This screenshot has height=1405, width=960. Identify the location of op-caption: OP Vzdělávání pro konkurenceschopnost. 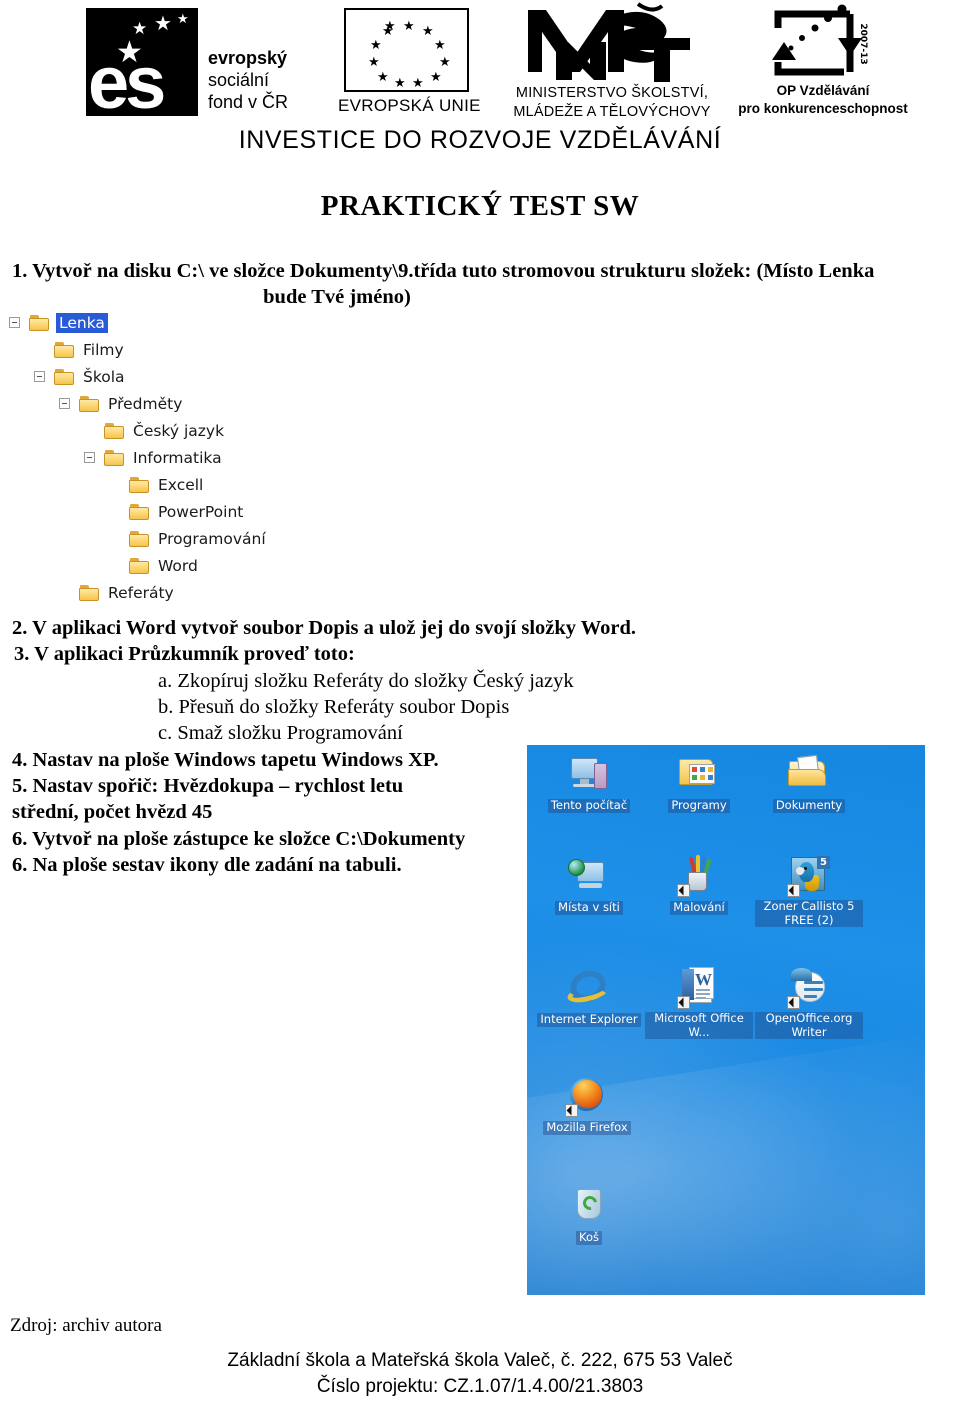
(823, 99).